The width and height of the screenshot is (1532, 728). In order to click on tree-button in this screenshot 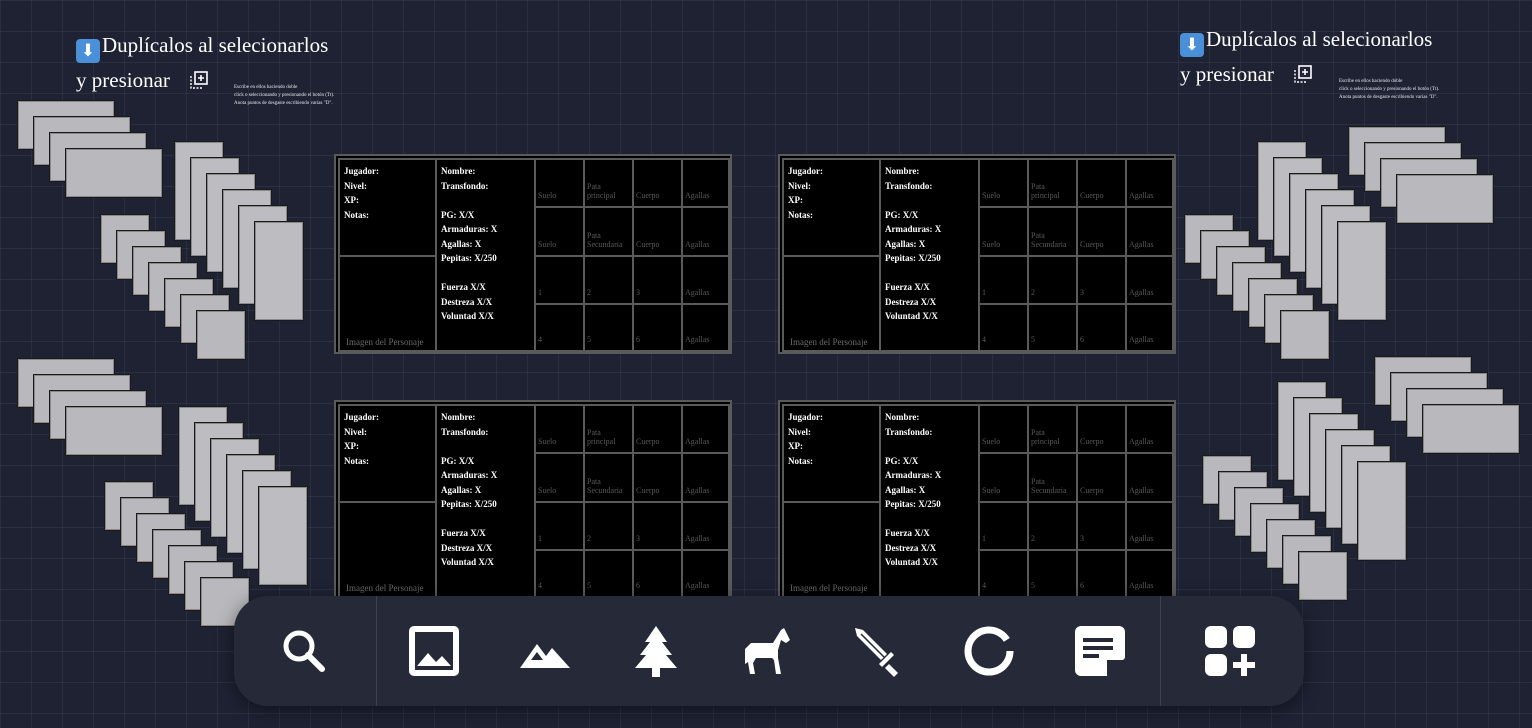, I will do `click(656, 651)`.